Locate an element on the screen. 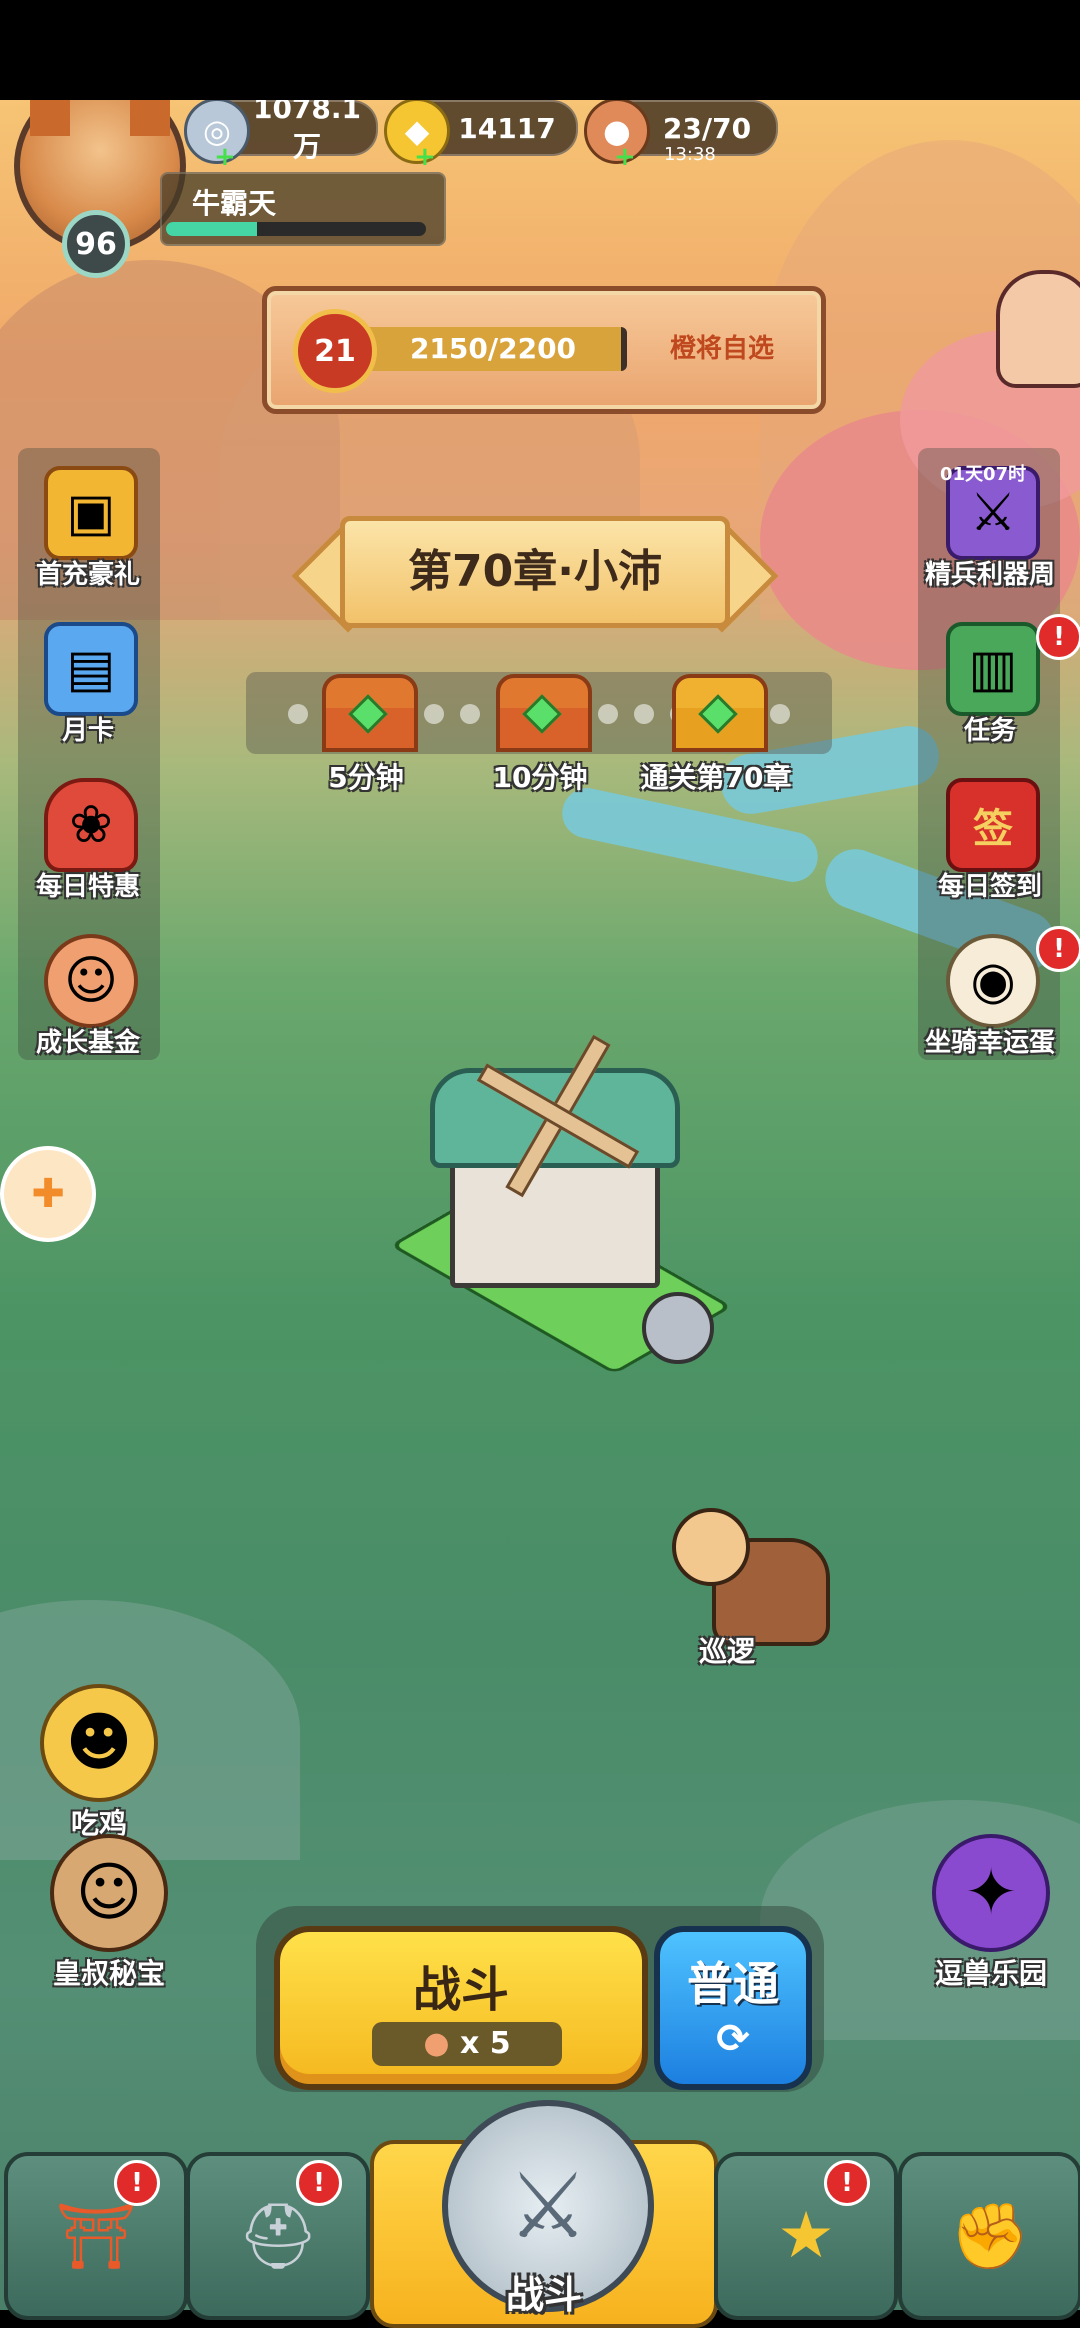 Image resolution: width=1080 pixels, height=2328 pixels. nav-city-button: ⛩ is located at coordinates (96, 2236).